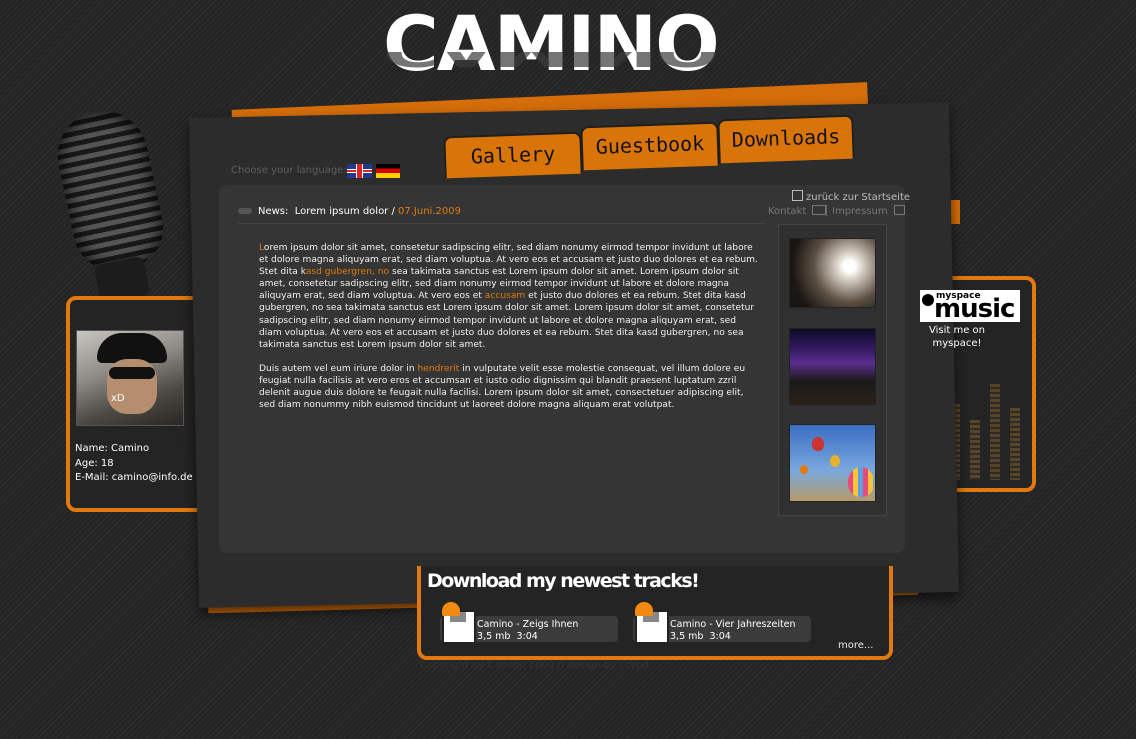 This screenshot has width=1136, height=739. I want to click on stage-lights-thumbnail, so click(832, 366).